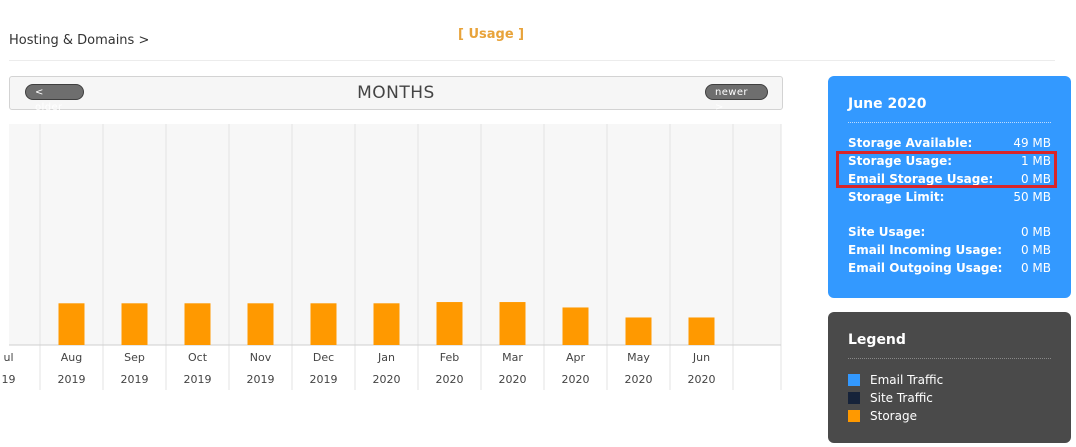 The height and width of the screenshot is (447, 1076). Describe the element at coordinates (9, 379) in the screenshot. I see `x-tick-year: 19` at that location.